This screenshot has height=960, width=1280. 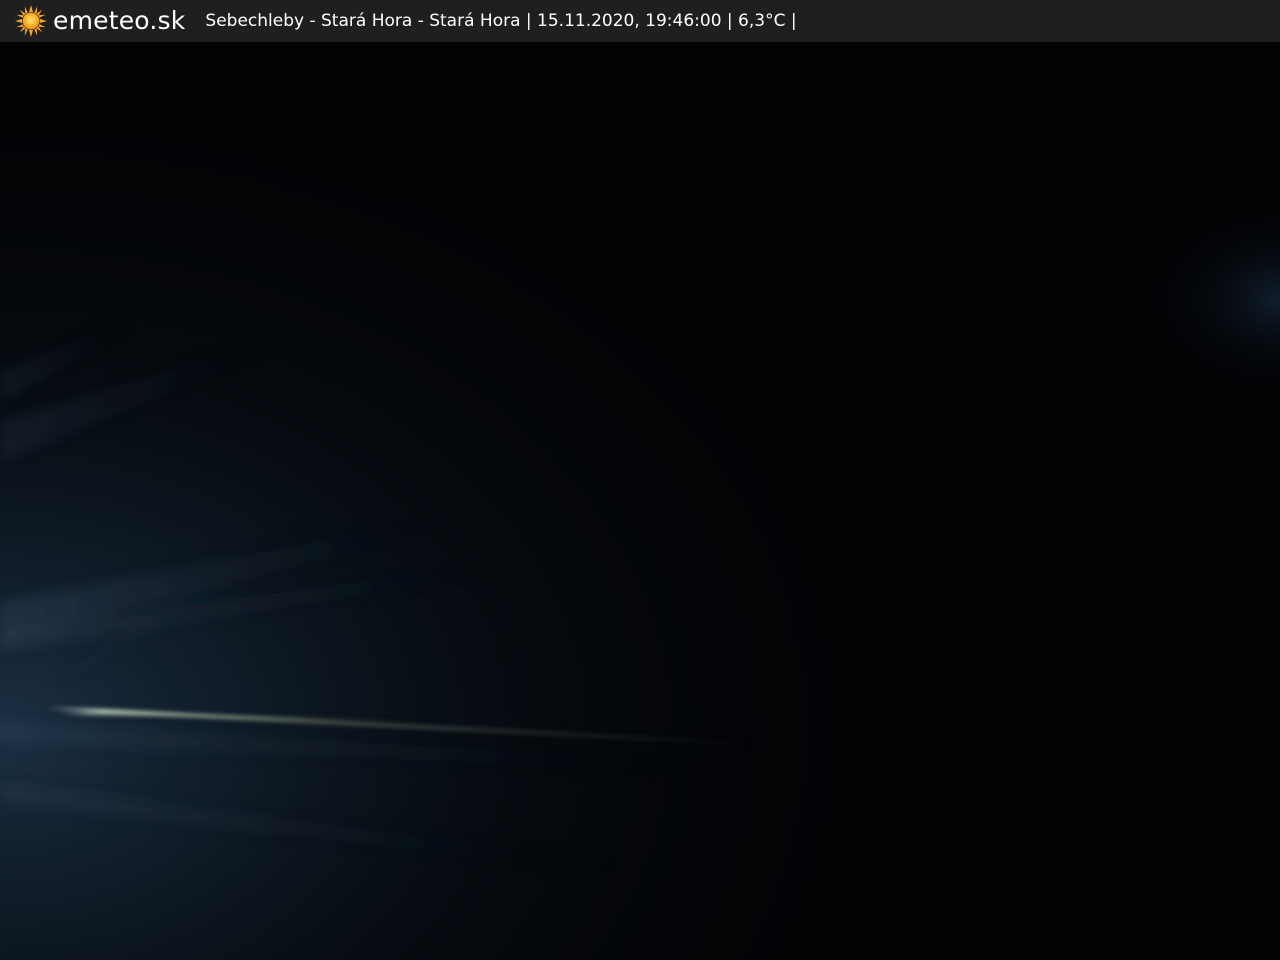 What do you see at coordinates (119, 20) in the screenshot?
I see `brand-name: emeteo.sk` at bounding box center [119, 20].